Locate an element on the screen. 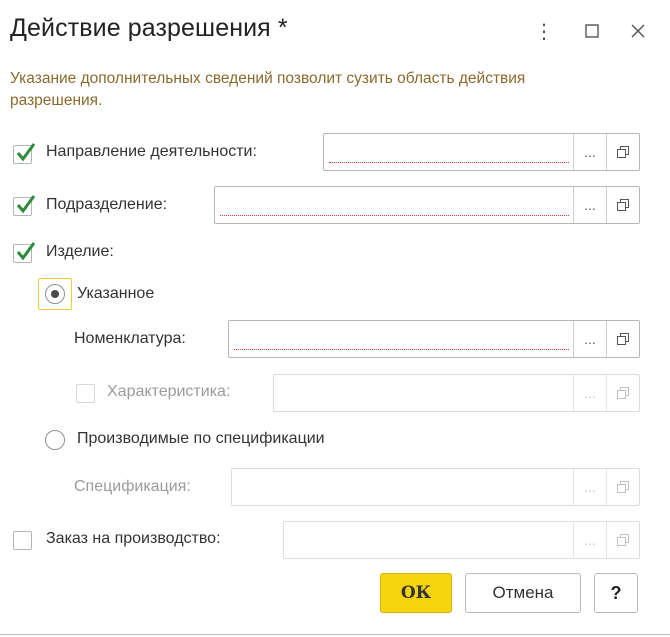  ok-button: ОК is located at coordinates (416, 593).